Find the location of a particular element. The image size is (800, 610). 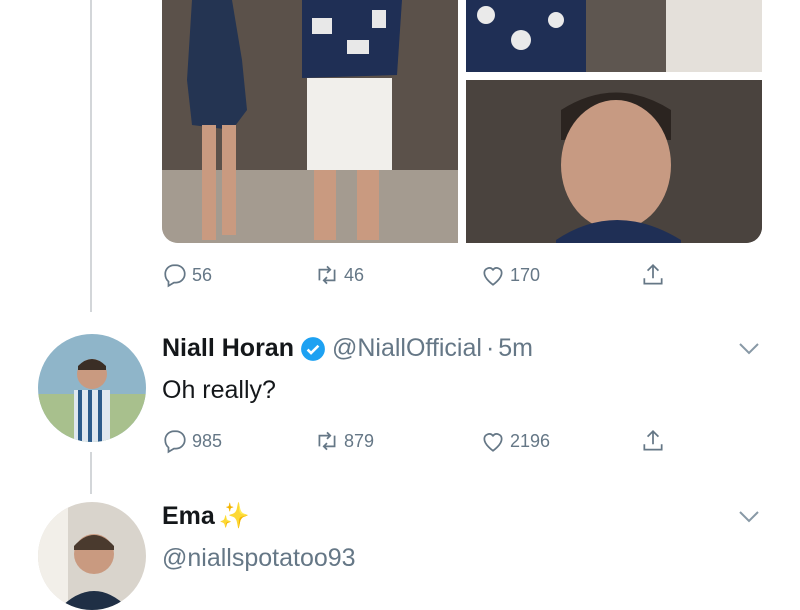

reply-count: 56 is located at coordinates (202, 274).